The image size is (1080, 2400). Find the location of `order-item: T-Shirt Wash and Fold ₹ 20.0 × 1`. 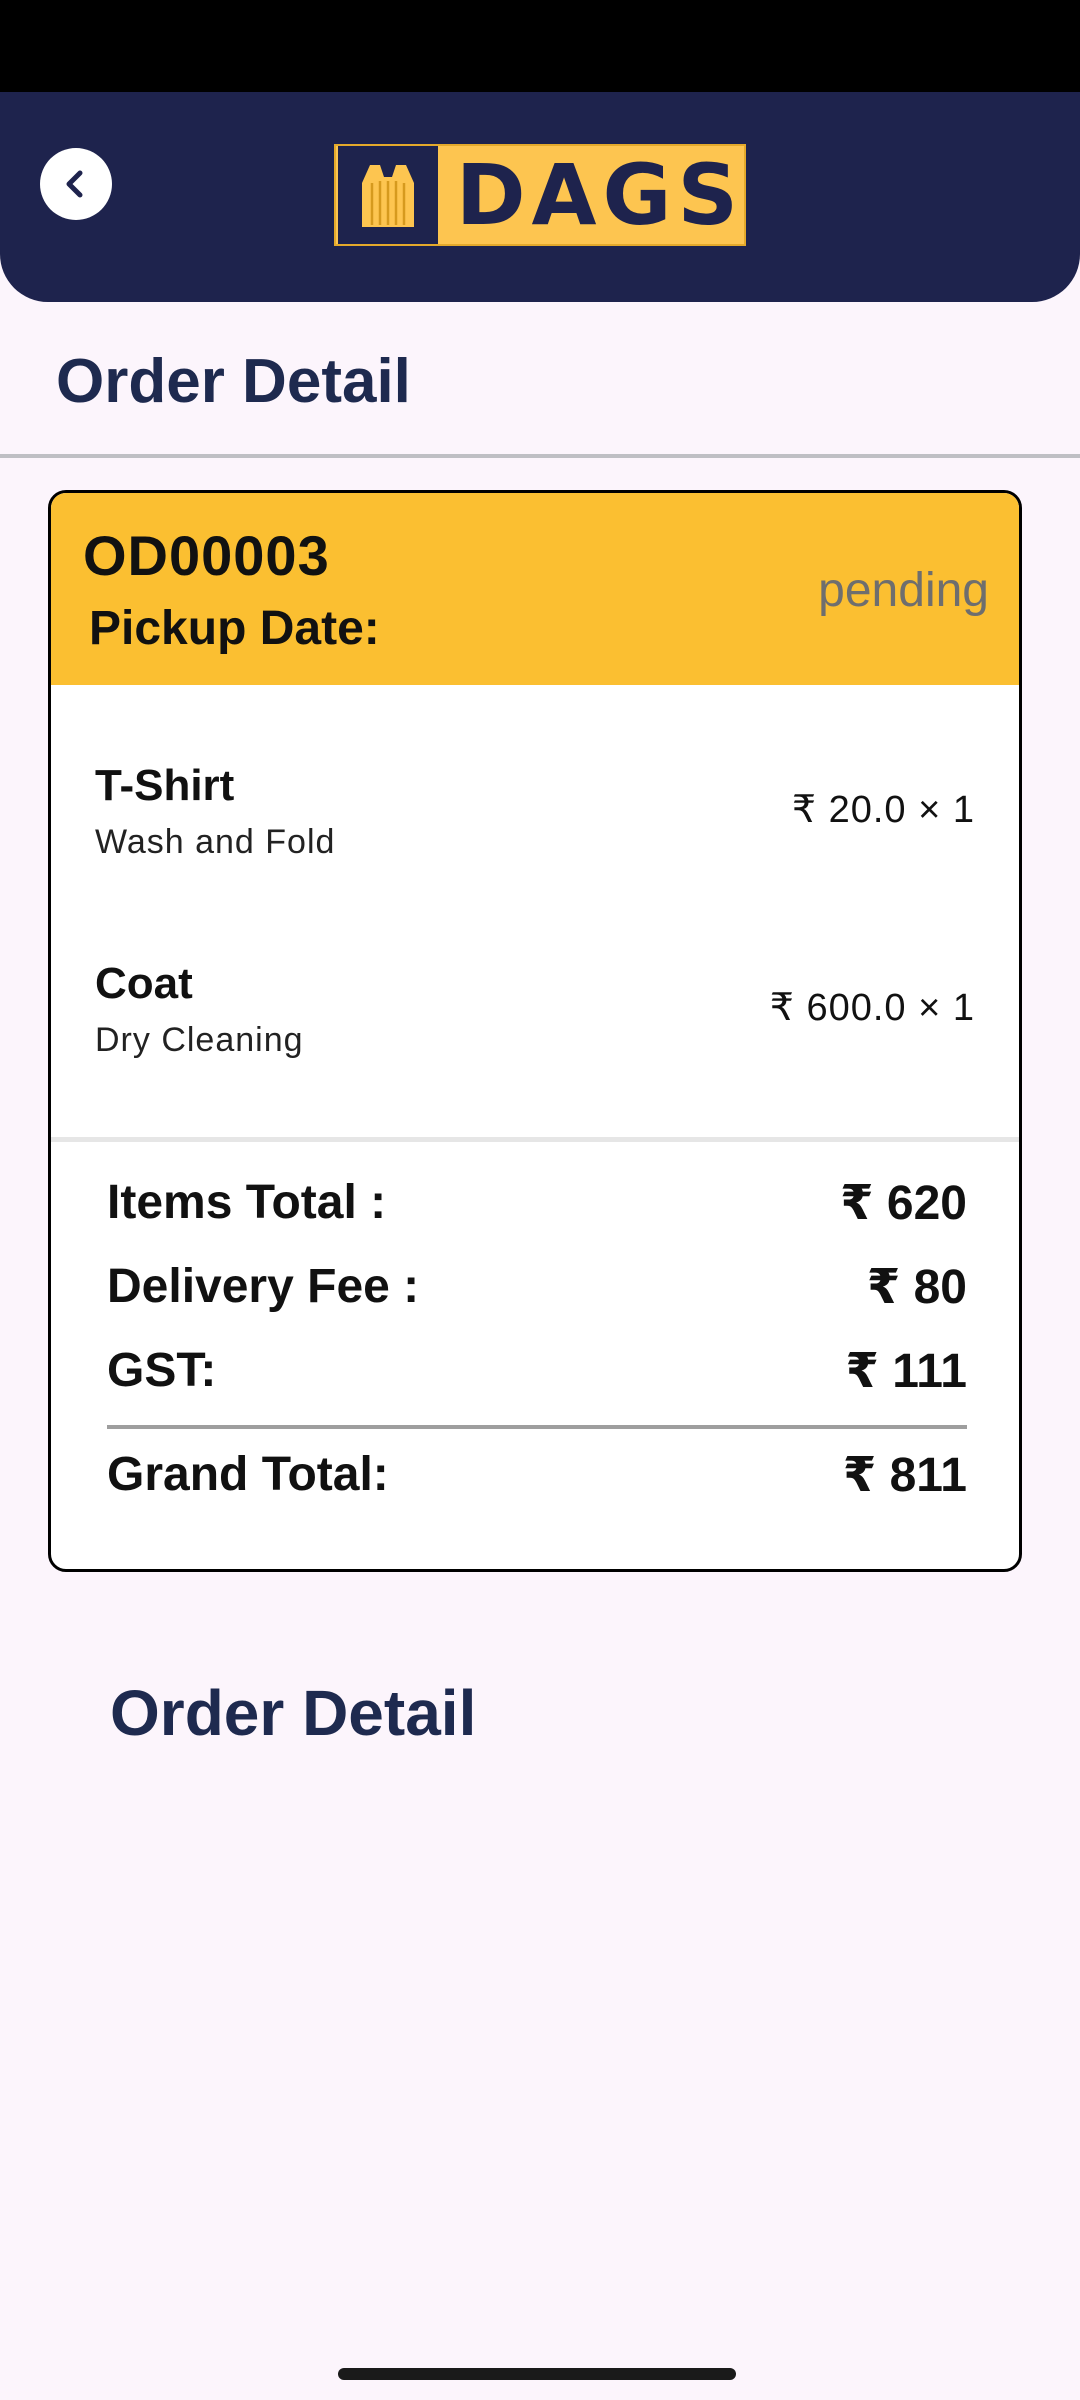

order-item: T-Shirt Wash and Fold ₹ 20.0 × 1 is located at coordinates (535, 821).